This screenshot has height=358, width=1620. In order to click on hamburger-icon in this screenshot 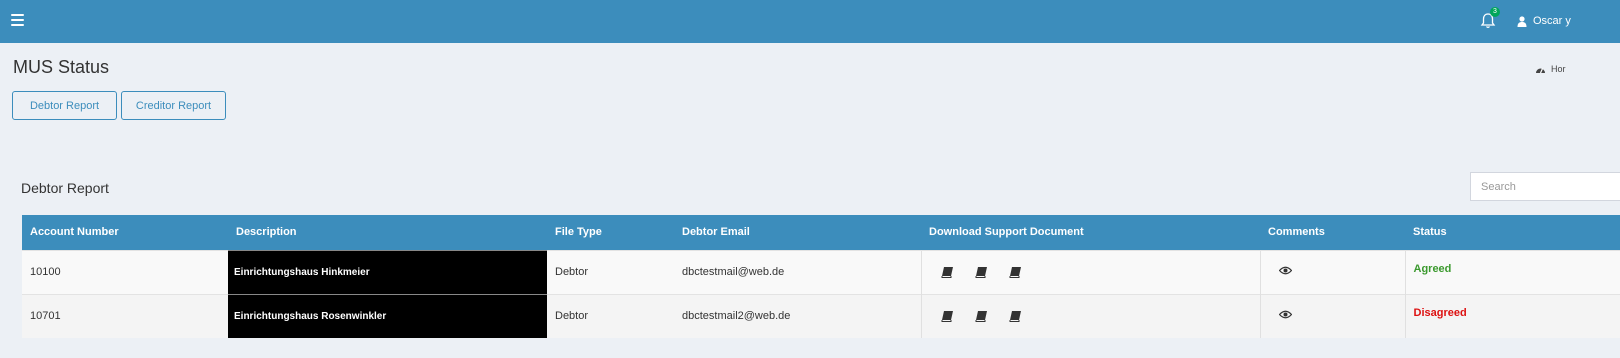, I will do `click(17, 20)`.